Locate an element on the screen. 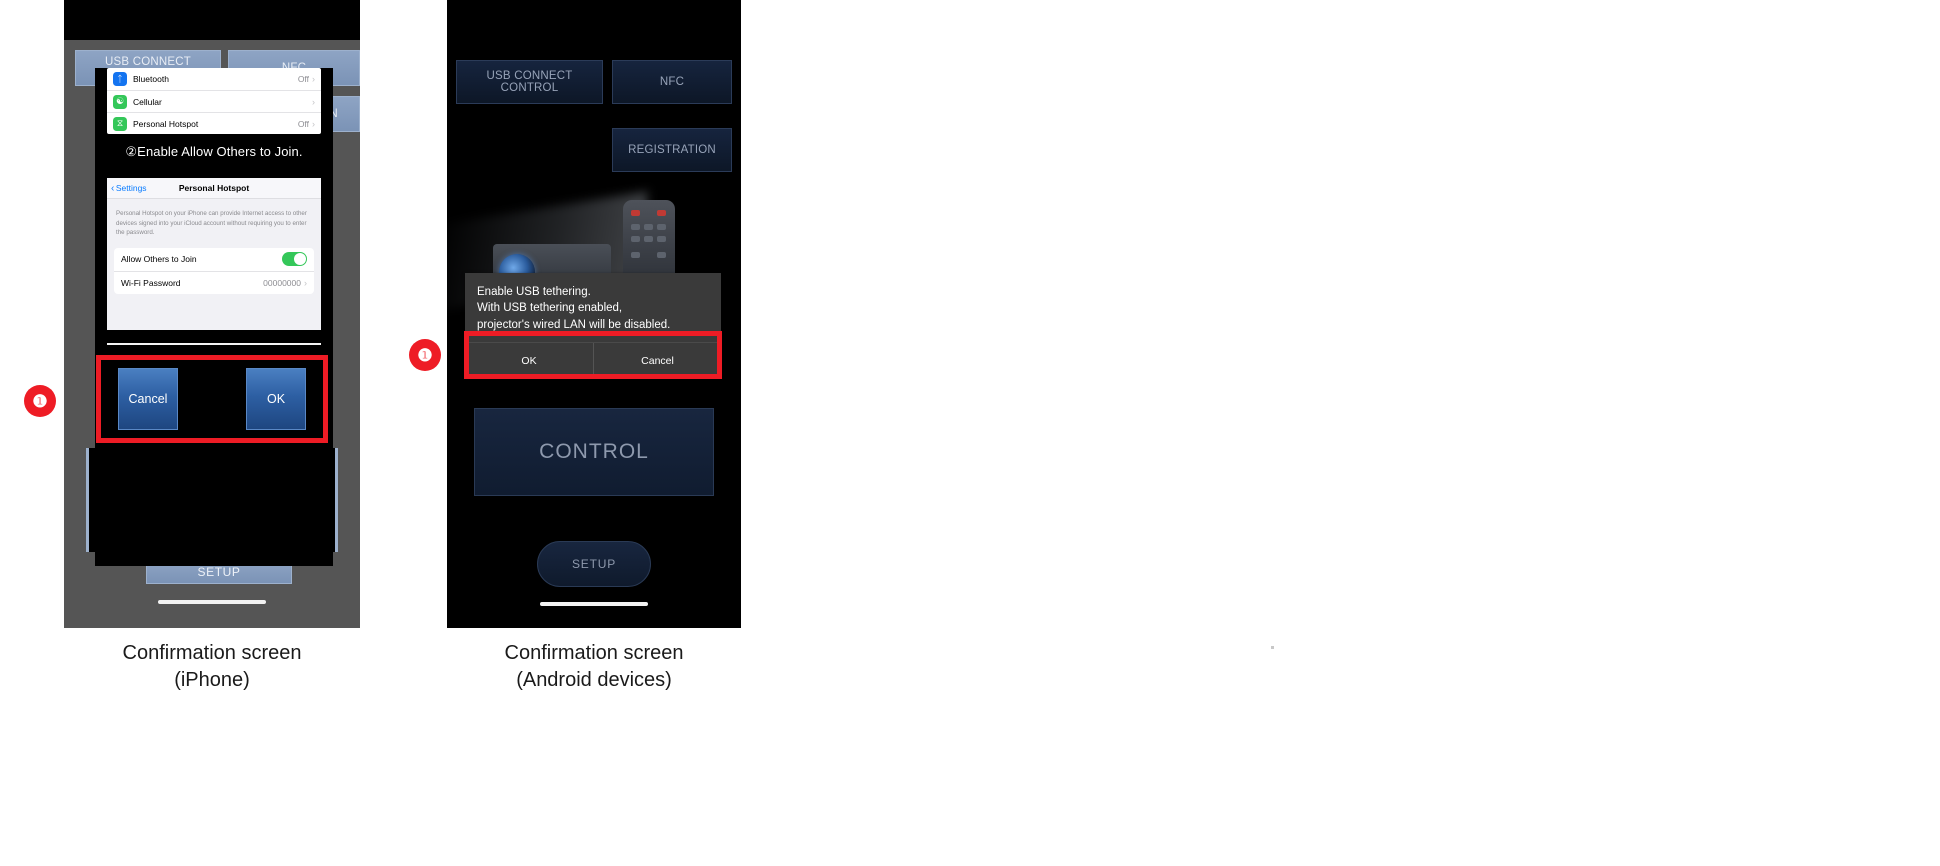 The height and width of the screenshot is (866, 1940). ios-row-personal-hotspot-label: Personal Hotspot is located at coordinates (166, 123).